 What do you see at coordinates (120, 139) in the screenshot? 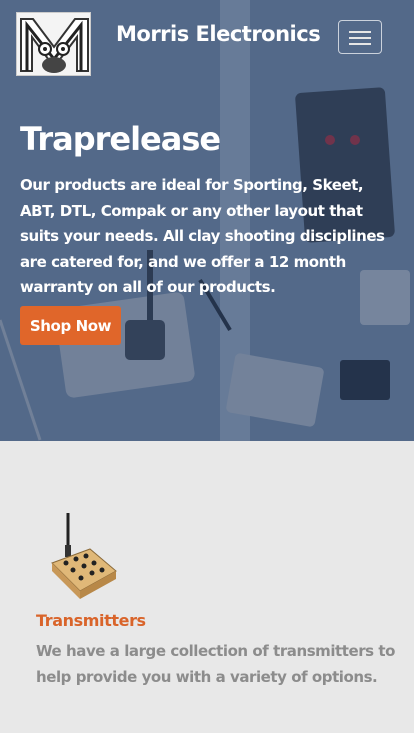
I see `hero-title: Traprelease` at bounding box center [120, 139].